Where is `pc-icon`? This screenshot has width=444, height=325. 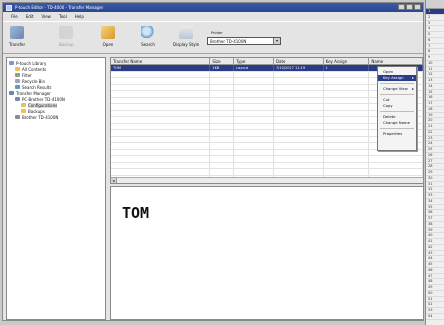
pc-icon is located at coordinates (17, 99).